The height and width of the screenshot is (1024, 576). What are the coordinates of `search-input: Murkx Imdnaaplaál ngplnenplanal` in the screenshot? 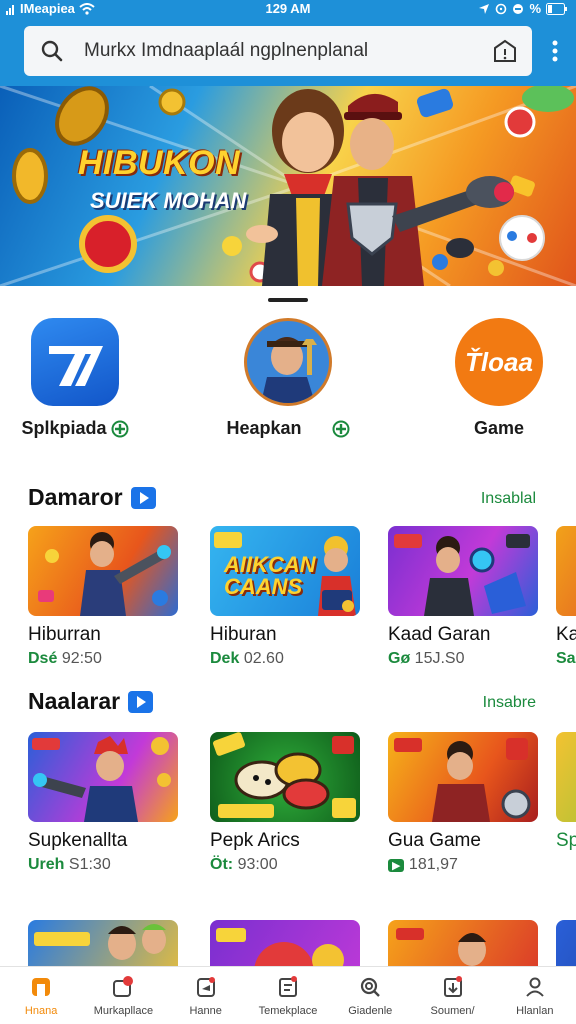 It's located at (288, 51).